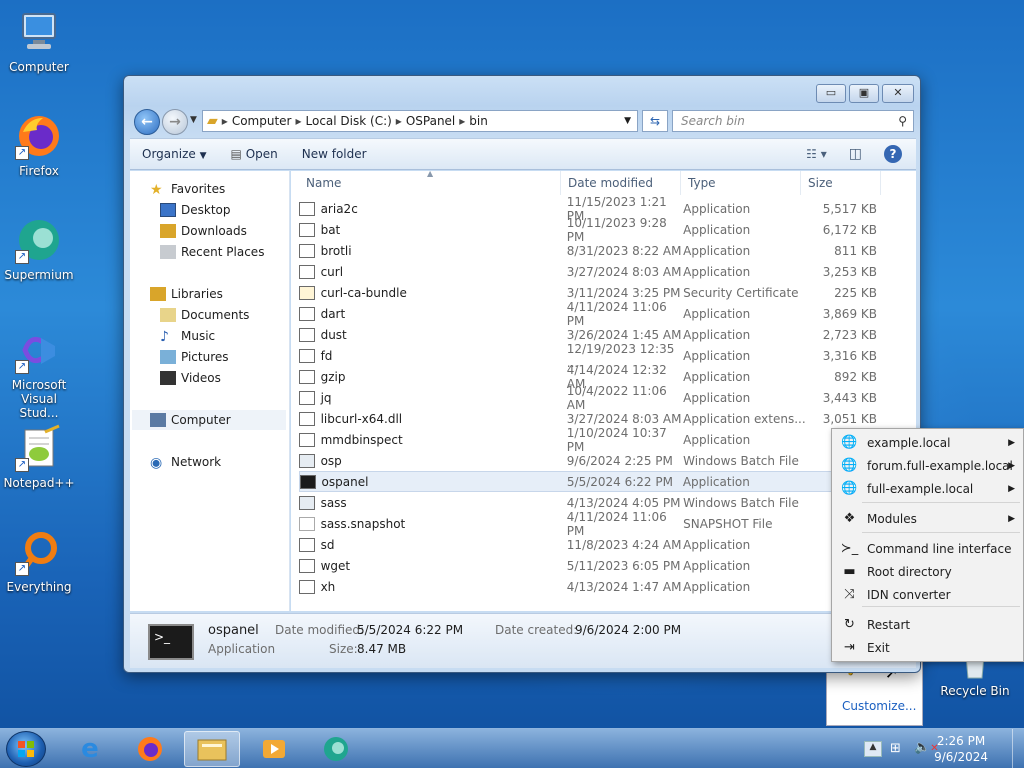 The height and width of the screenshot is (768, 1024). I want to click on menu-item-label: Exit, so click(878, 647).